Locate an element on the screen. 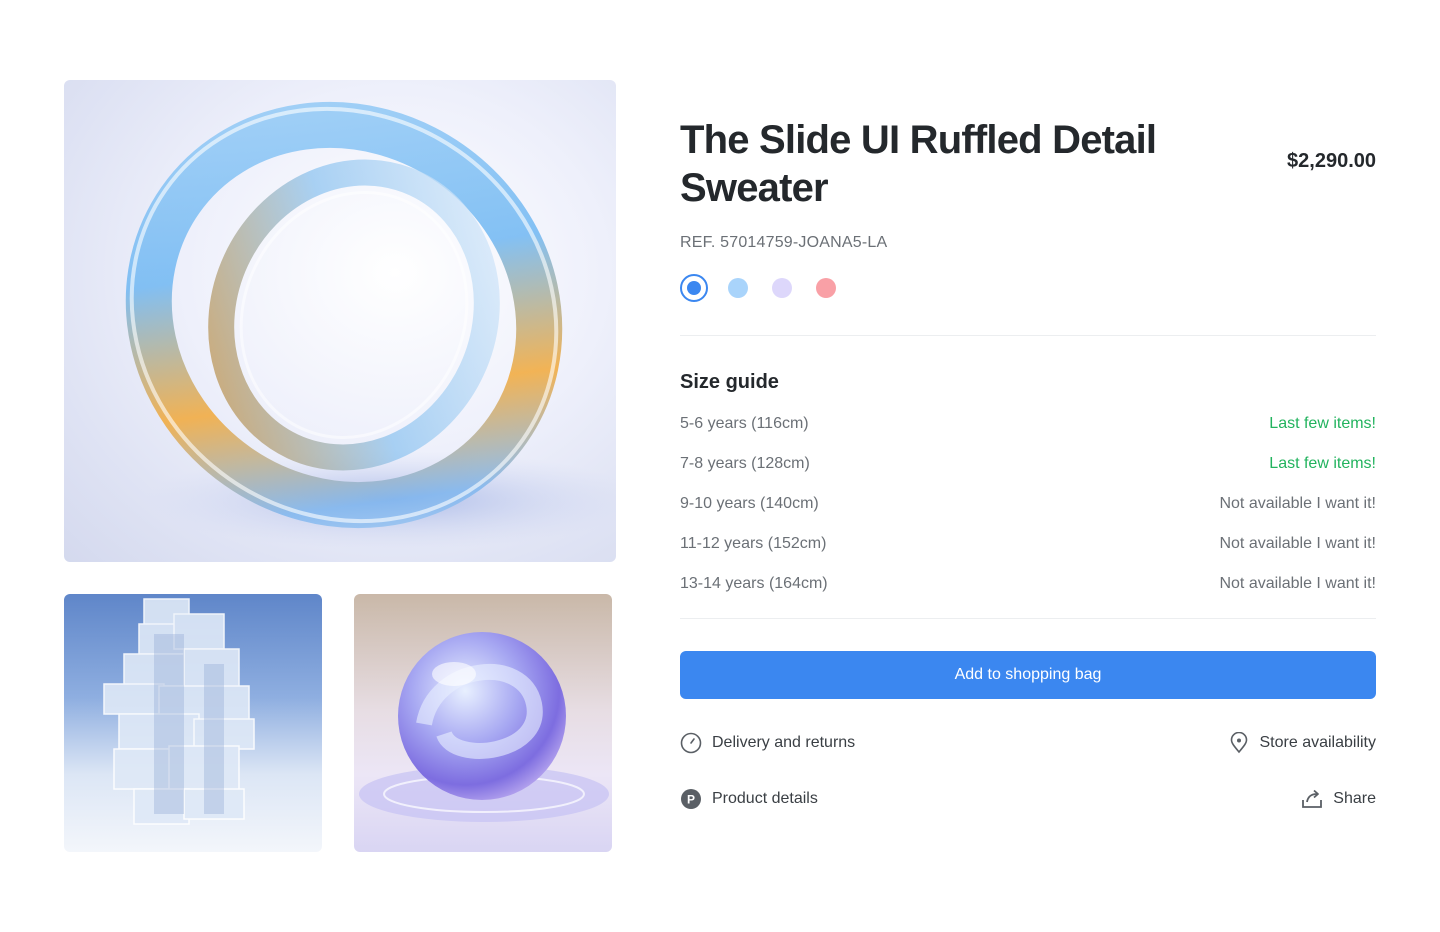 This screenshot has height=932, width=1440. share-icon is located at coordinates (1312, 799).